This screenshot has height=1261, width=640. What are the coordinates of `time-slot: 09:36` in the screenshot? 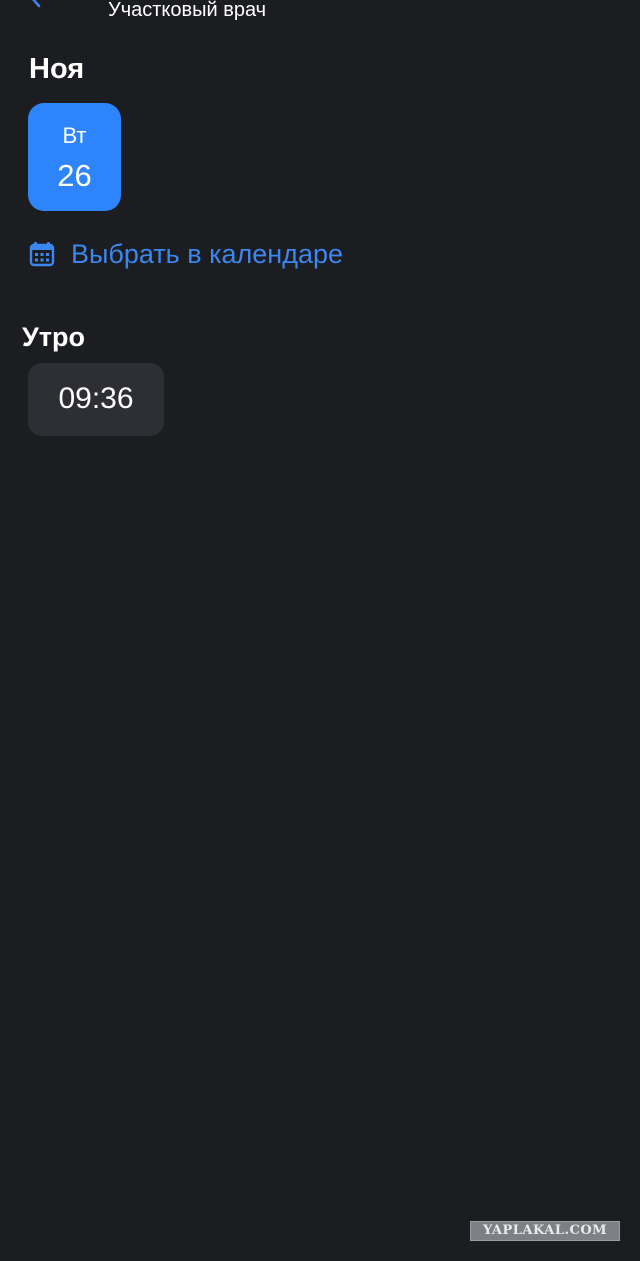 It's located at (96, 399).